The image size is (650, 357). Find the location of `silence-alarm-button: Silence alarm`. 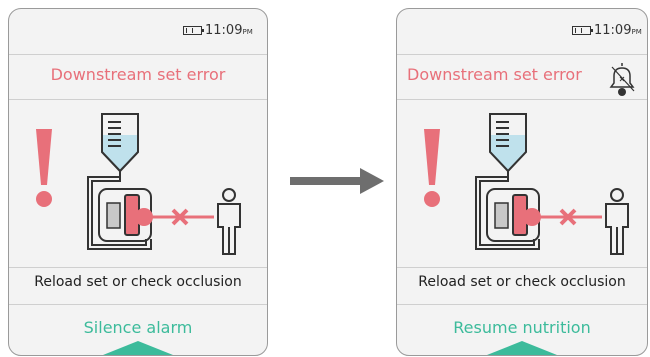

silence-alarm-button: Silence alarm is located at coordinates (138, 327).